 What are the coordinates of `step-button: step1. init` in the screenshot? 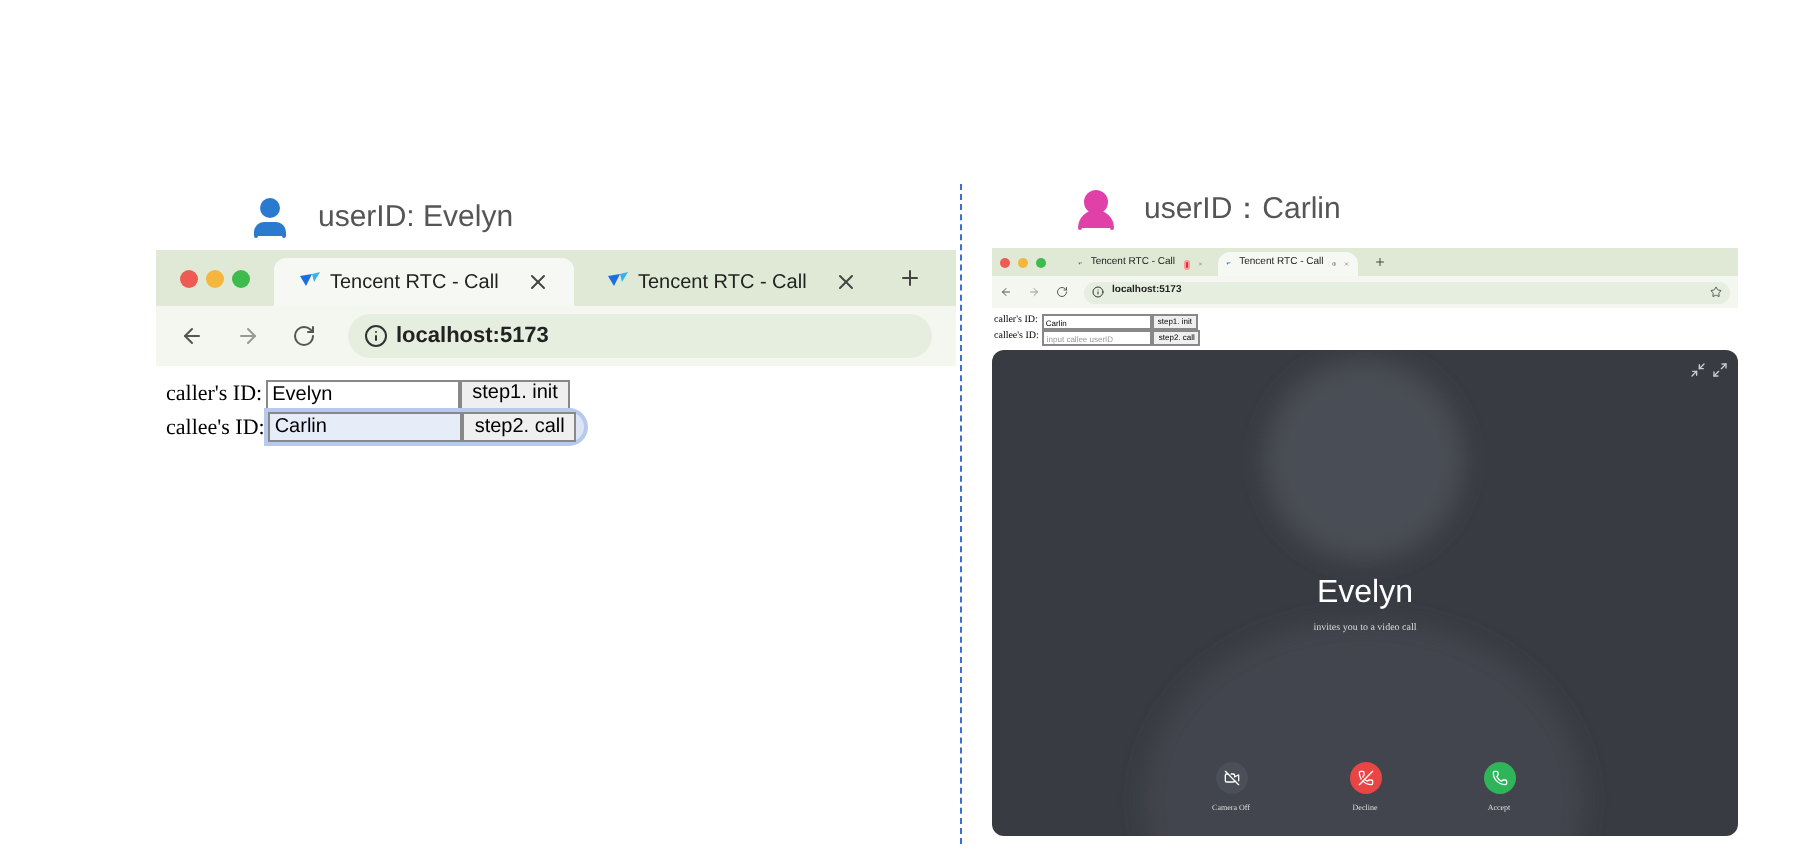 It's located at (515, 394).